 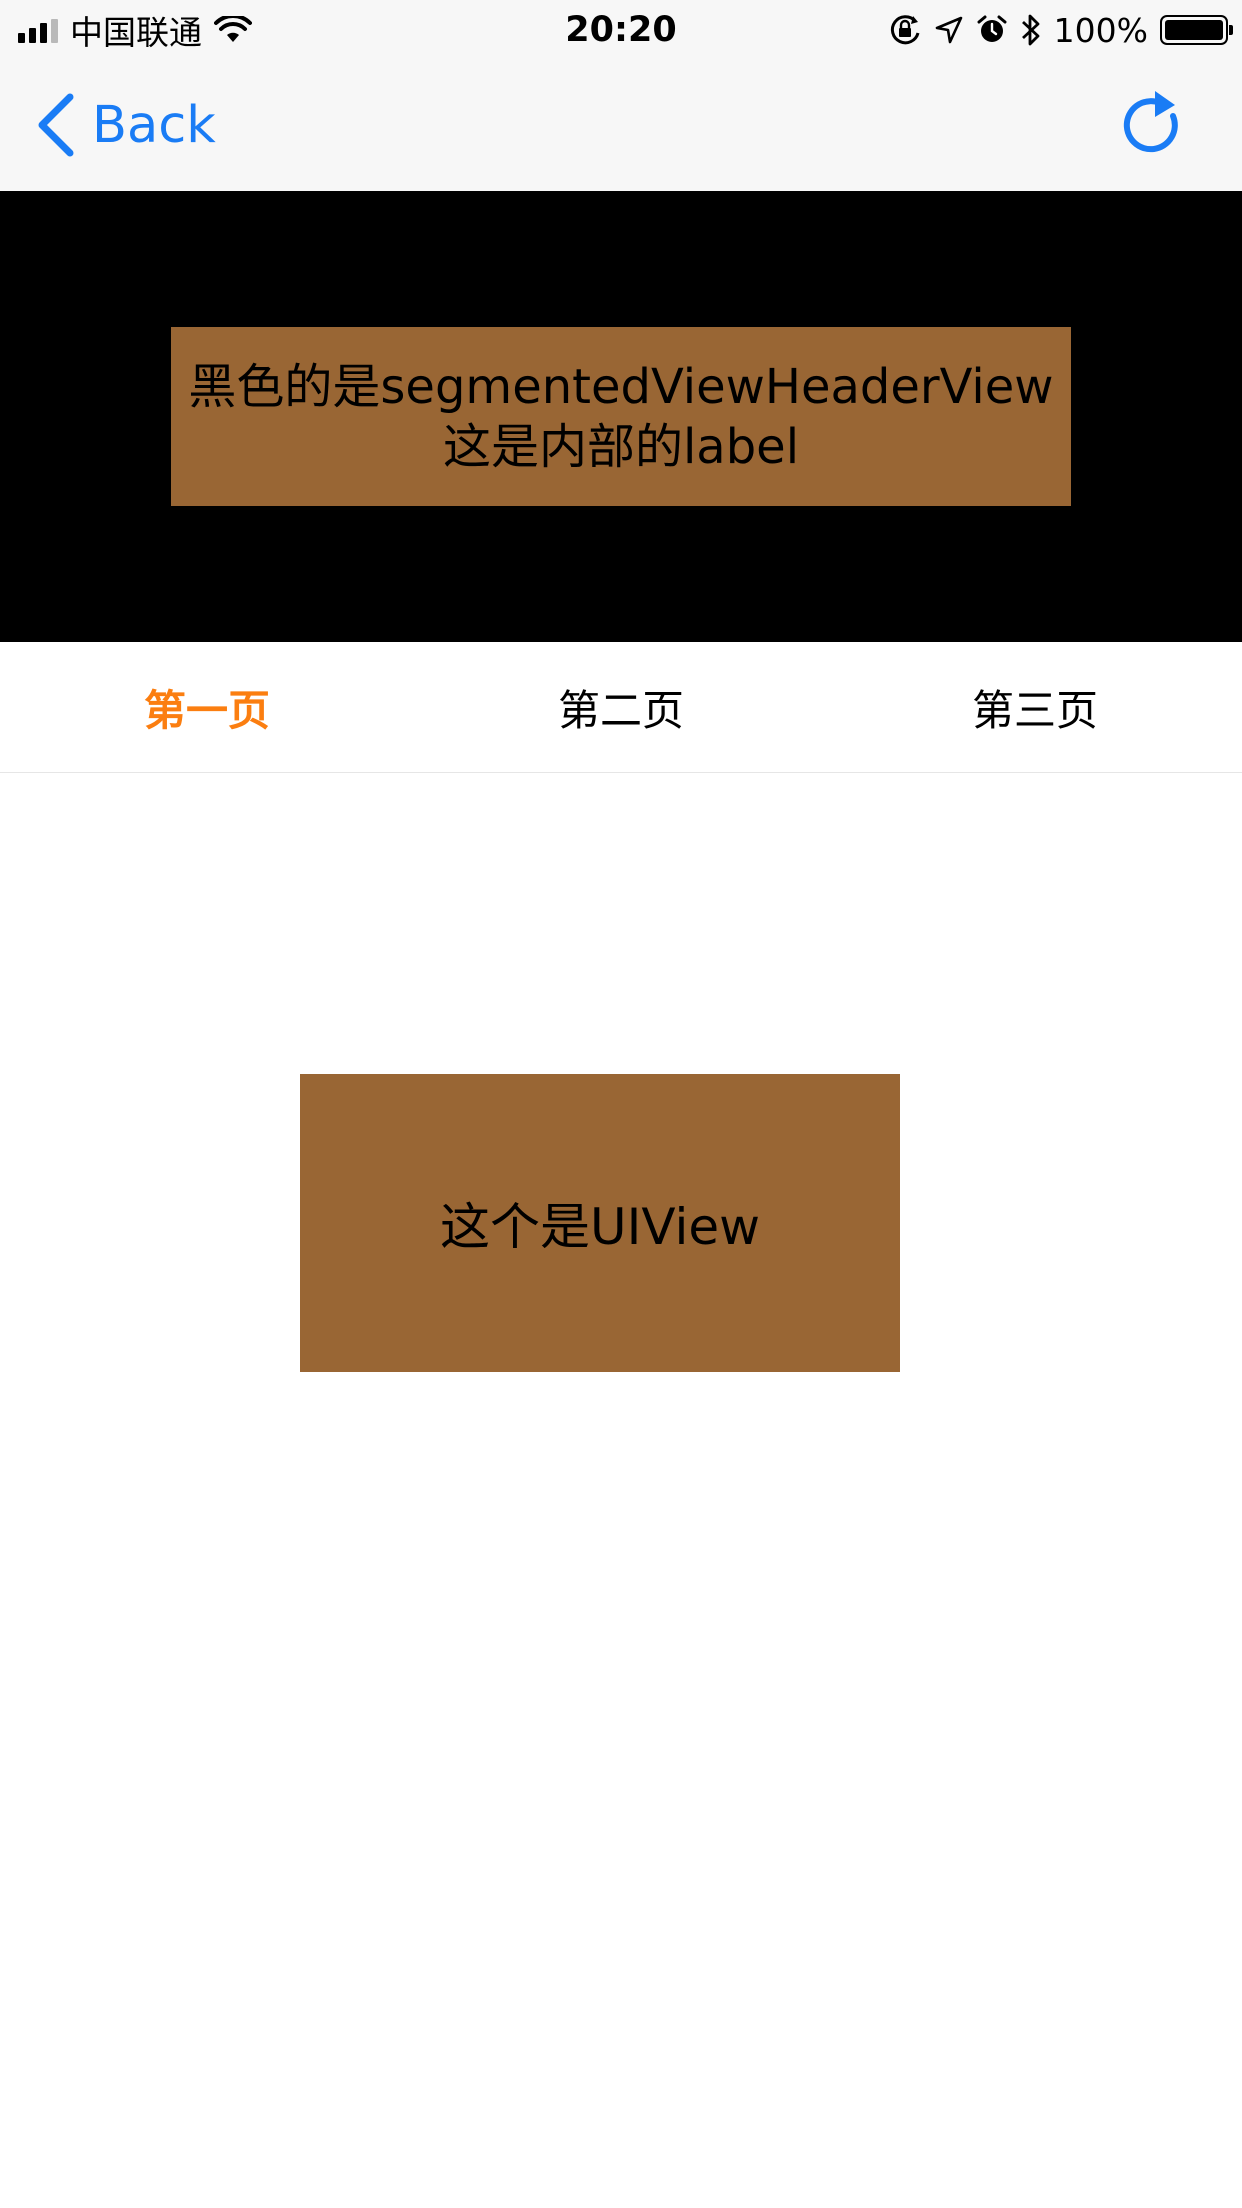 I want to click on status-bar-right: 100%, so click(x=1060, y=30).